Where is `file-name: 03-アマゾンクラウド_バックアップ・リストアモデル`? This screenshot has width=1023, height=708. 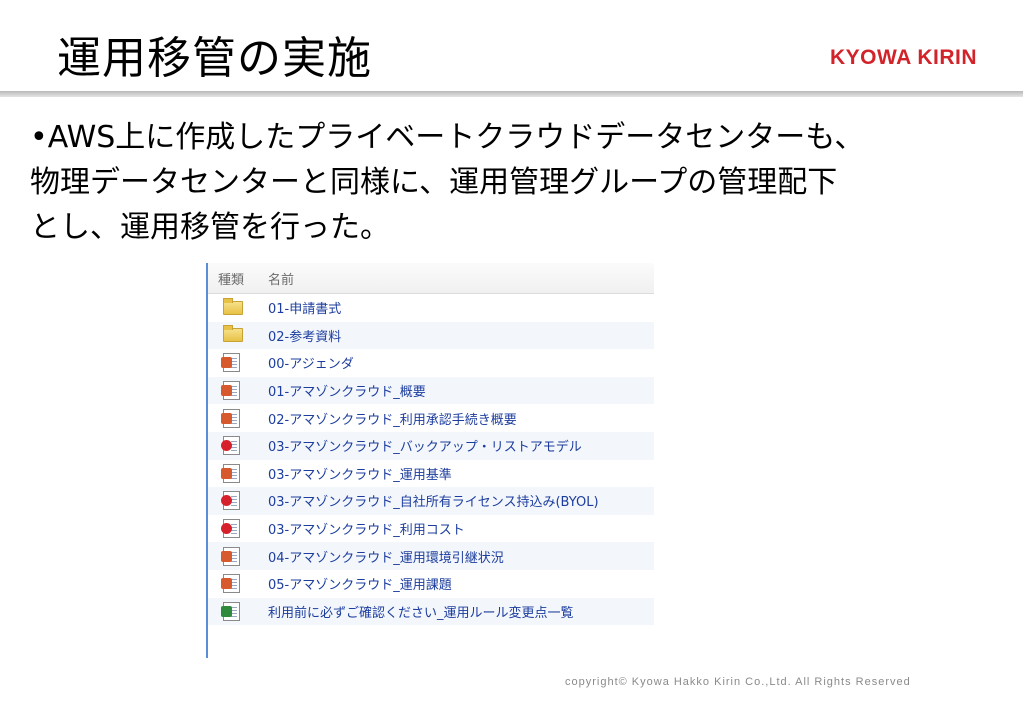
file-name: 03-アマゾンクラウド_バックアップ・リストアモデル is located at coordinates (425, 445).